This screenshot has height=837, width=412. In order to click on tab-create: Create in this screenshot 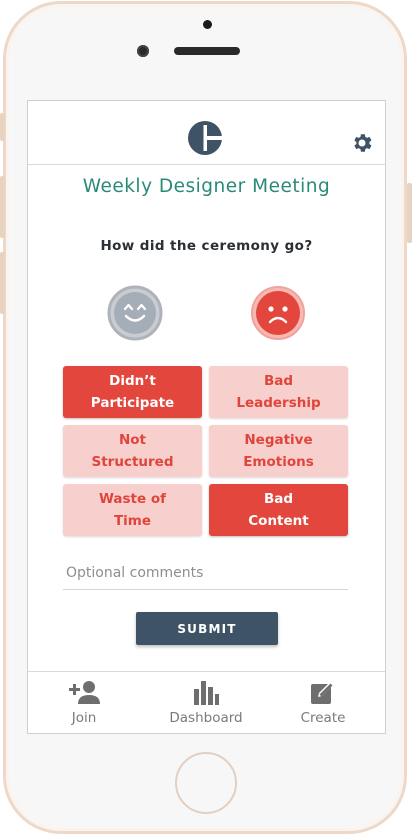, I will do `click(323, 702)`.